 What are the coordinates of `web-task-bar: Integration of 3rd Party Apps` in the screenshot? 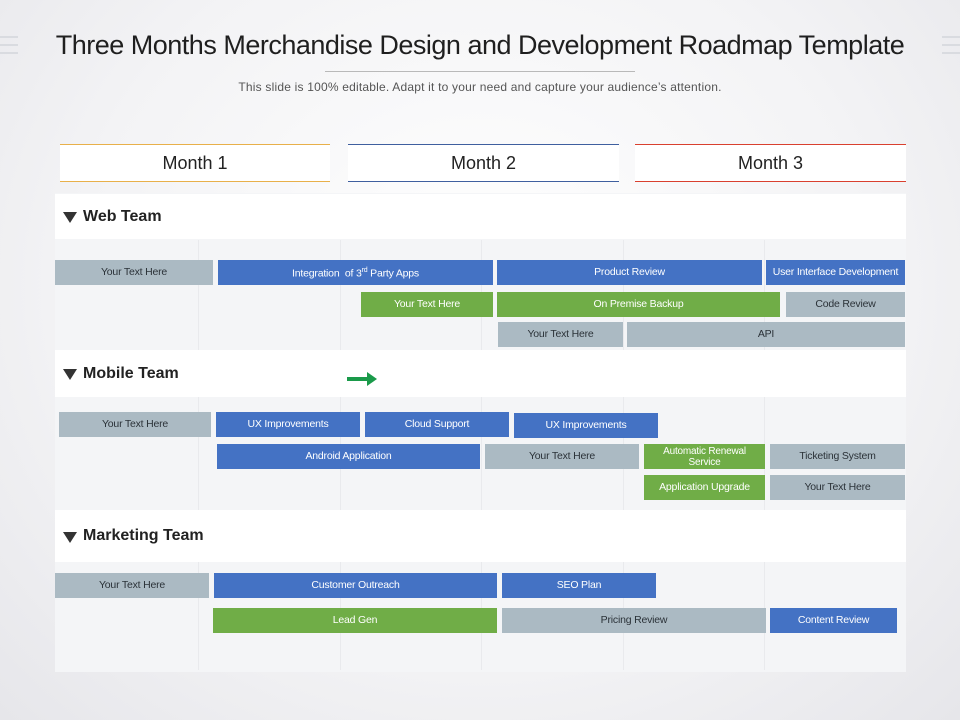 It's located at (355, 272).